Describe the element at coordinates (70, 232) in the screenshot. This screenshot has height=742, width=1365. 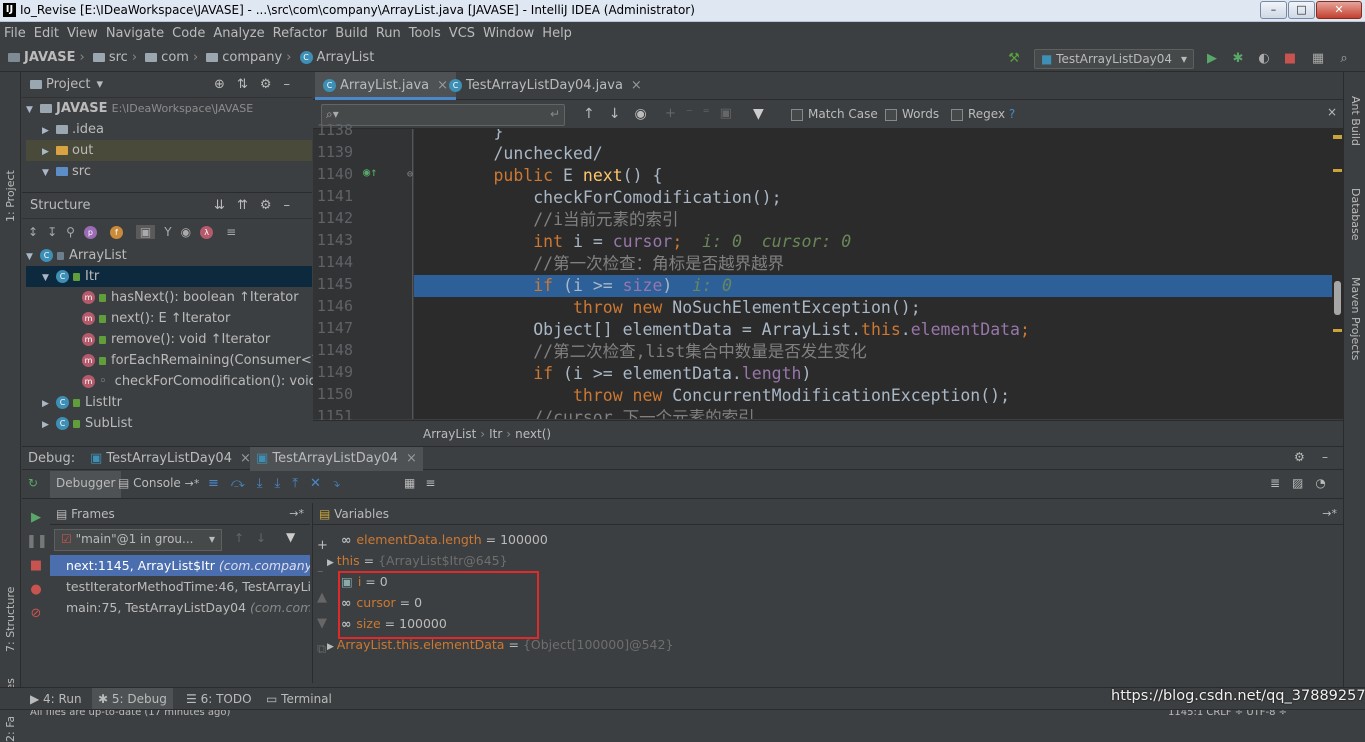
I see `show-inherited-icon: ⚲` at that location.